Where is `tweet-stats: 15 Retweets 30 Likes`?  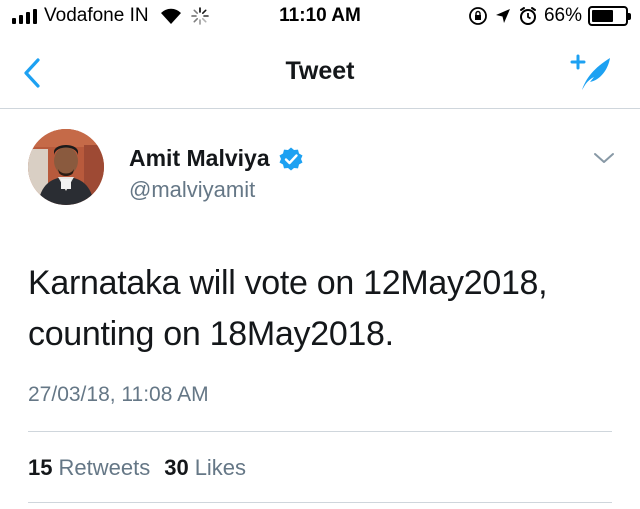
tweet-stats: 15 Retweets 30 Likes is located at coordinates (137, 468).